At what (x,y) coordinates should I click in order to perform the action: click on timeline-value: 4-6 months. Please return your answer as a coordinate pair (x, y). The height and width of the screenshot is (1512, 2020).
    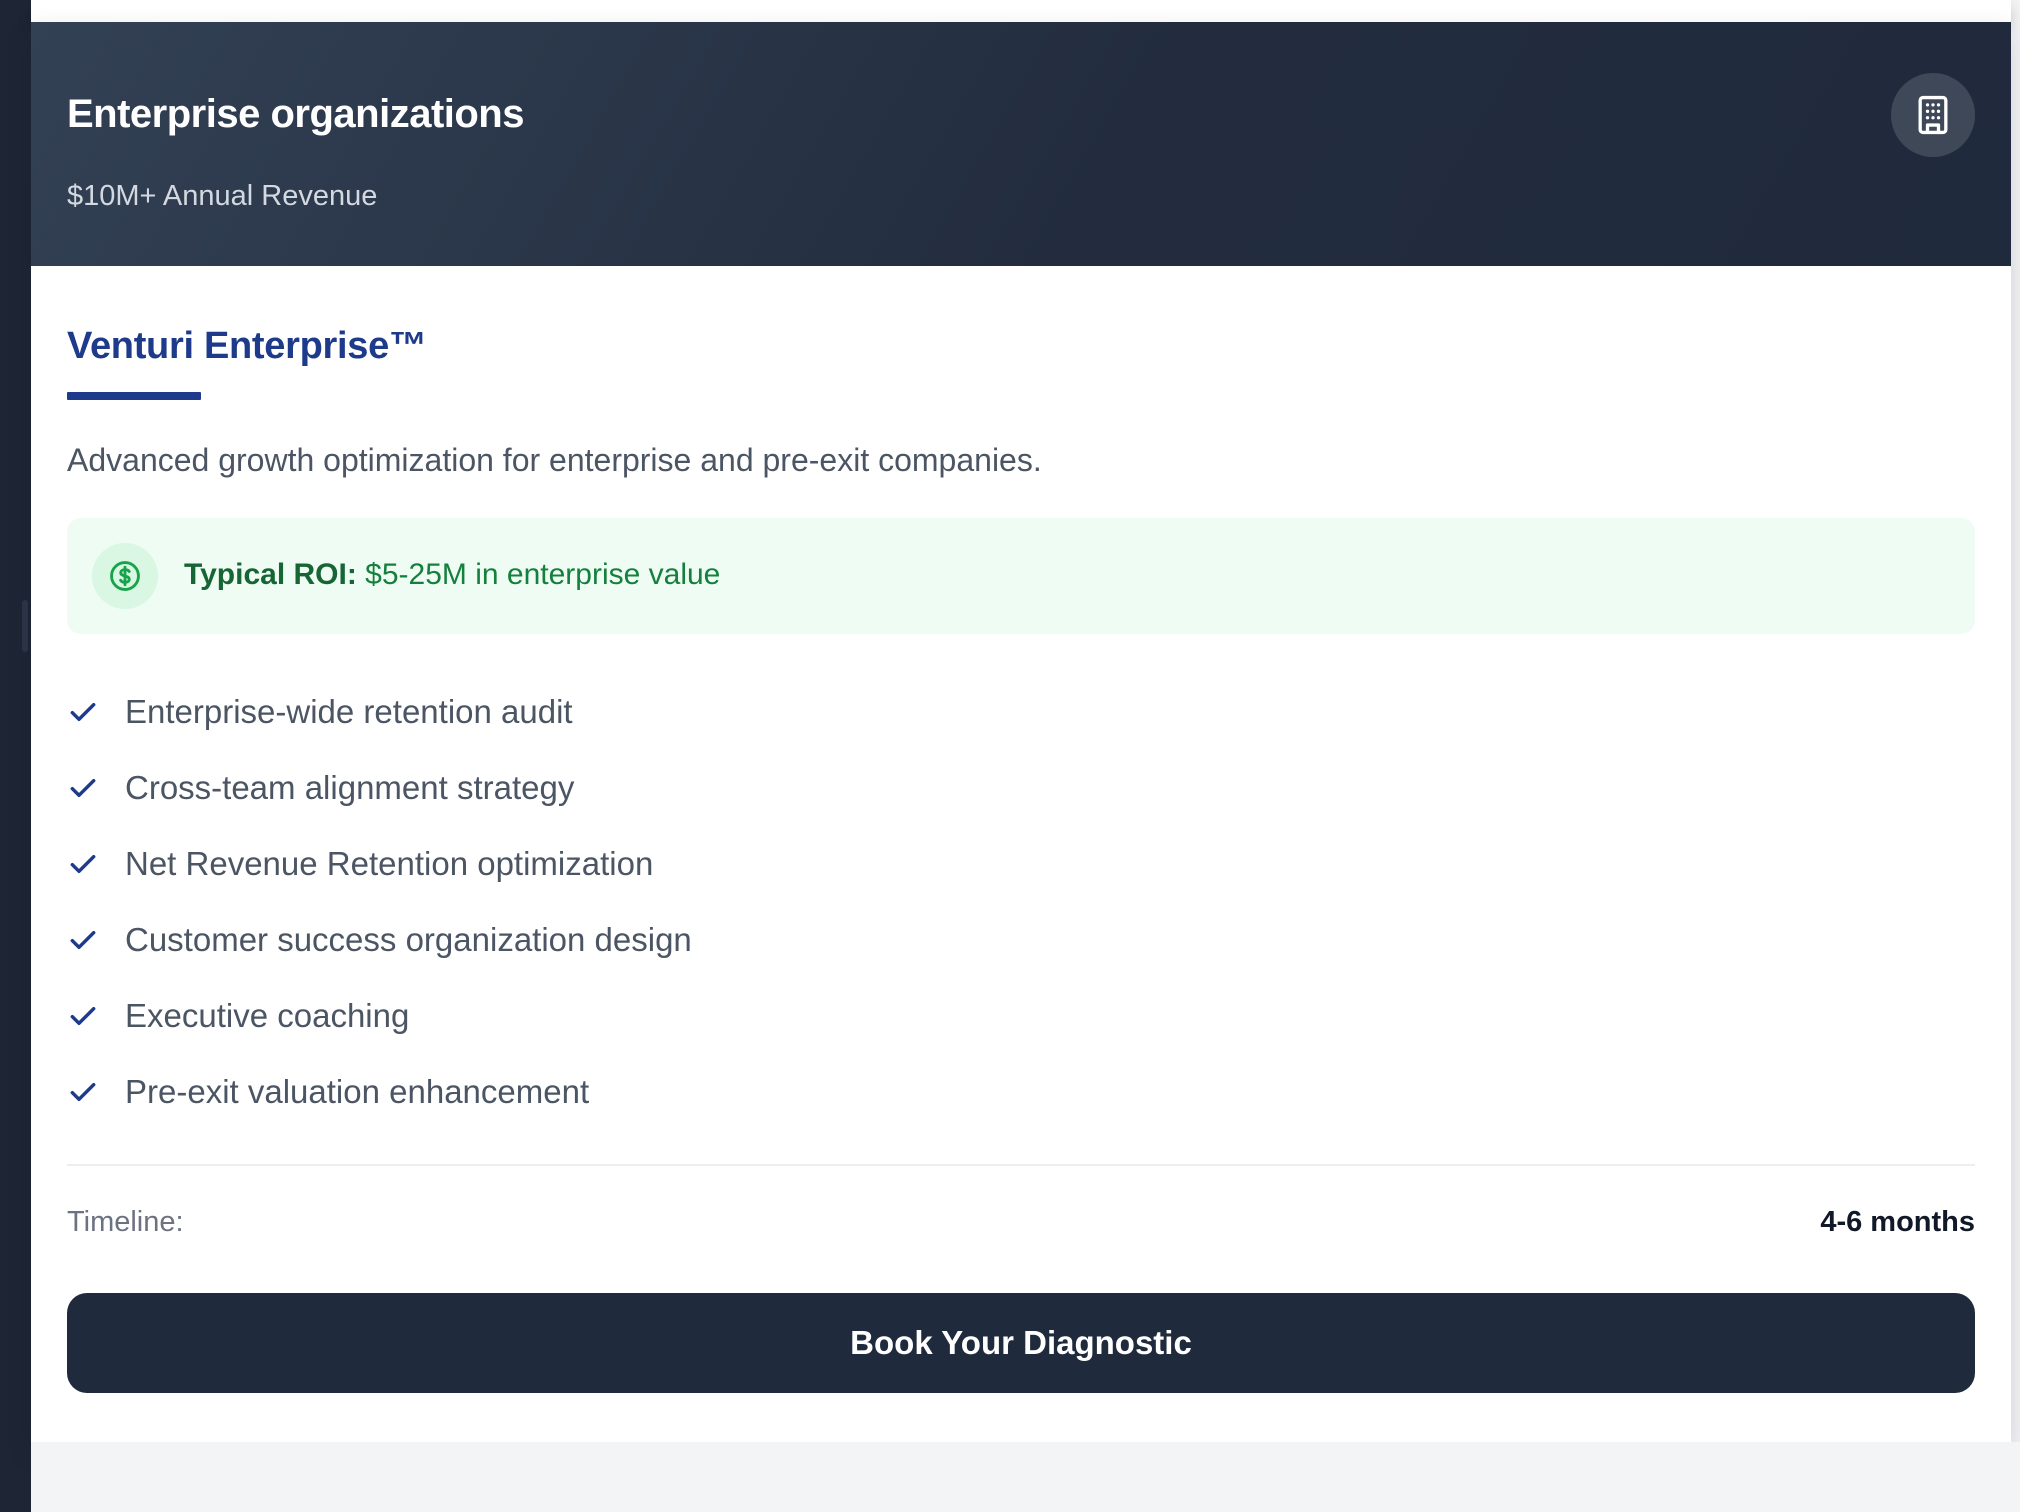
    Looking at the image, I should click on (1897, 1222).